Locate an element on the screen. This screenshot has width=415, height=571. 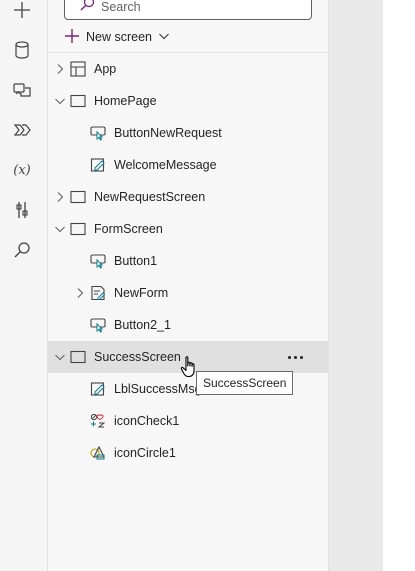
tree-item-label: iconCheck1 is located at coordinates (147, 421).